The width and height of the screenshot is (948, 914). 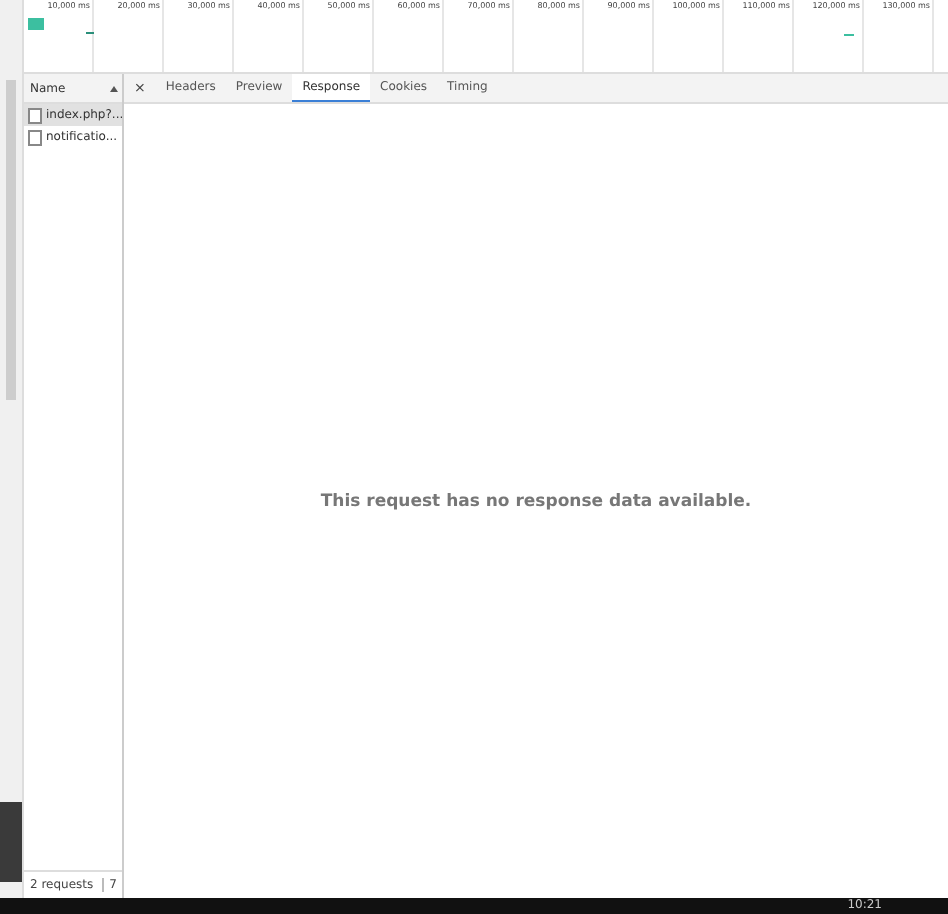 What do you see at coordinates (36, 24) in the screenshot?
I see `request-bar` at bounding box center [36, 24].